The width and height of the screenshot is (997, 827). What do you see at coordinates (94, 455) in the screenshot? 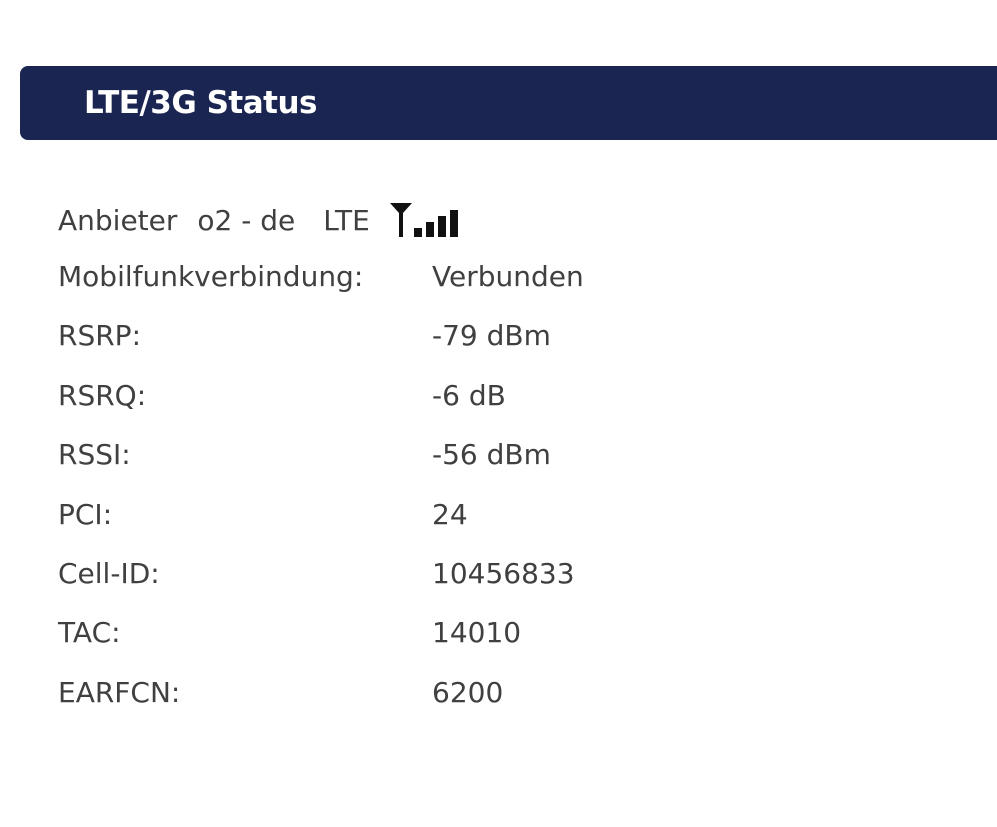
I see `rssi-label: RSSI:` at bounding box center [94, 455].